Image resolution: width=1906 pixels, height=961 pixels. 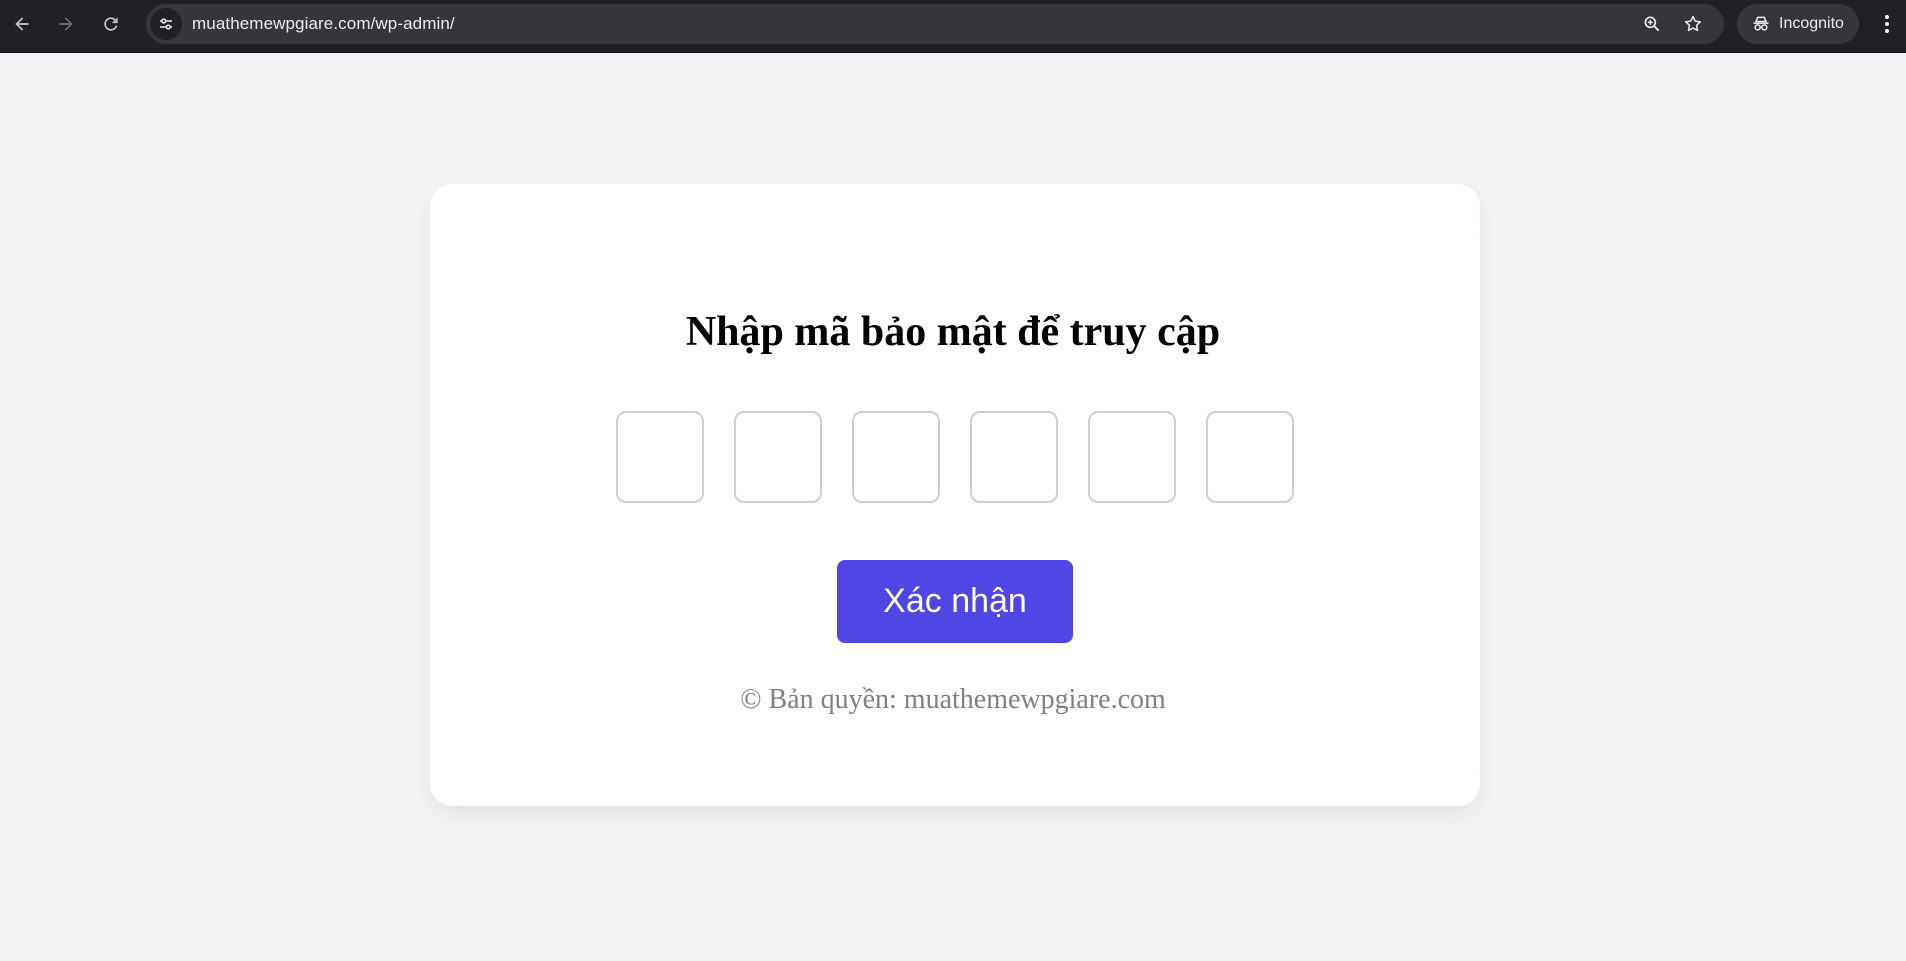 I want to click on reload-button, so click(x=111, y=24).